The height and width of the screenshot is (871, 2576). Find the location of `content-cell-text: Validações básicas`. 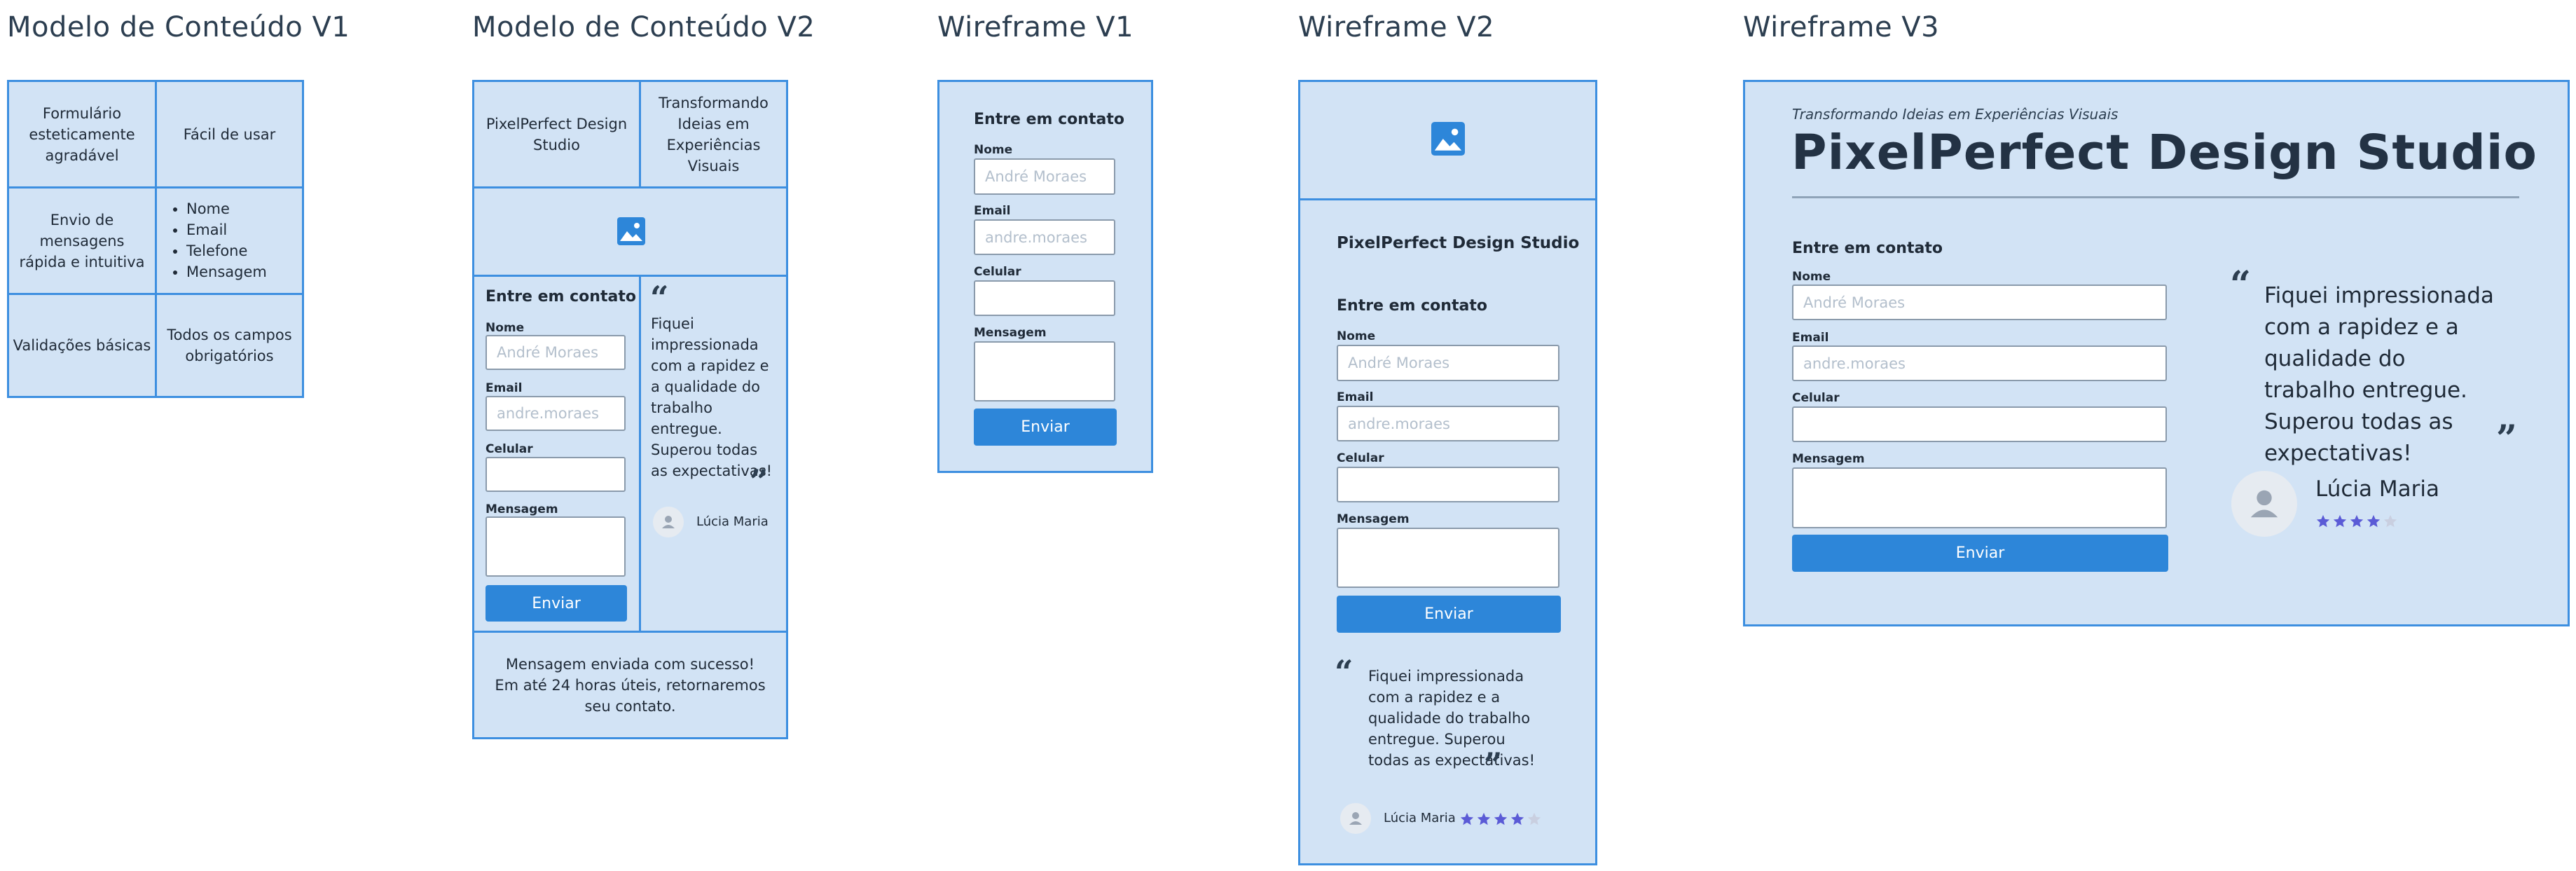

content-cell-text: Validações básicas is located at coordinates (82, 345).